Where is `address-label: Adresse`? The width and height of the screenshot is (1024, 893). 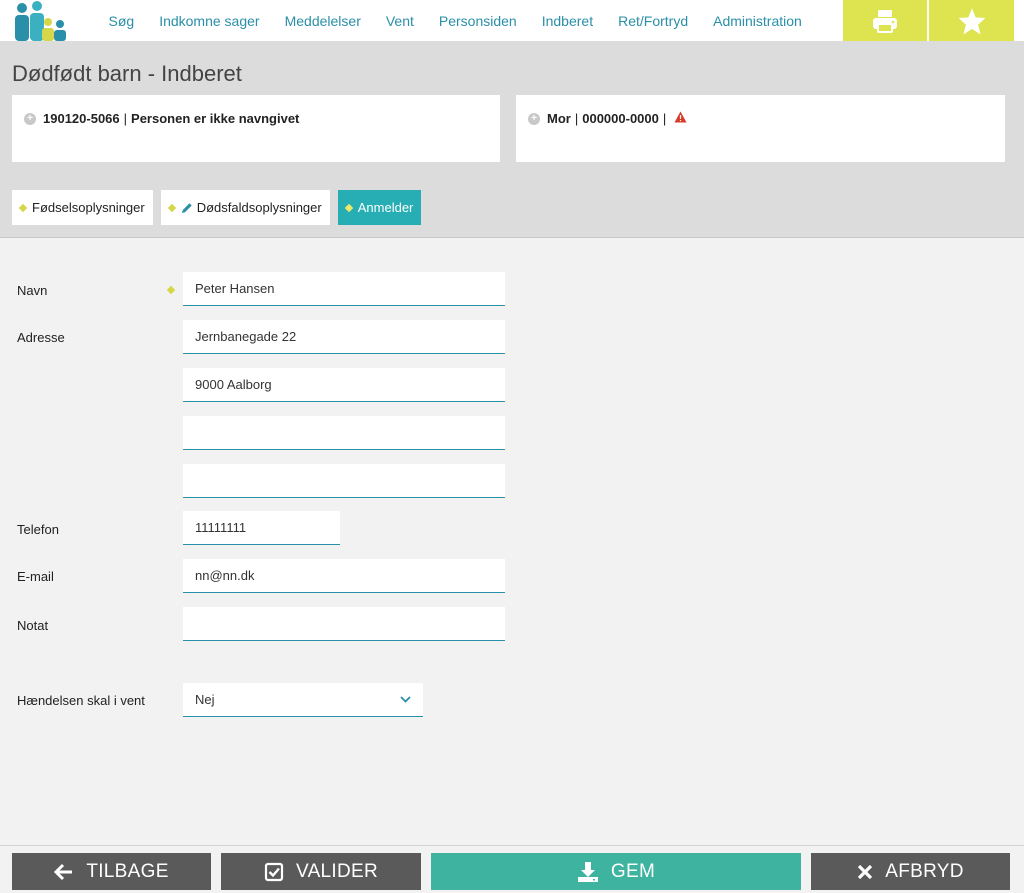
address-label: Adresse is located at coordinates (41, 337).